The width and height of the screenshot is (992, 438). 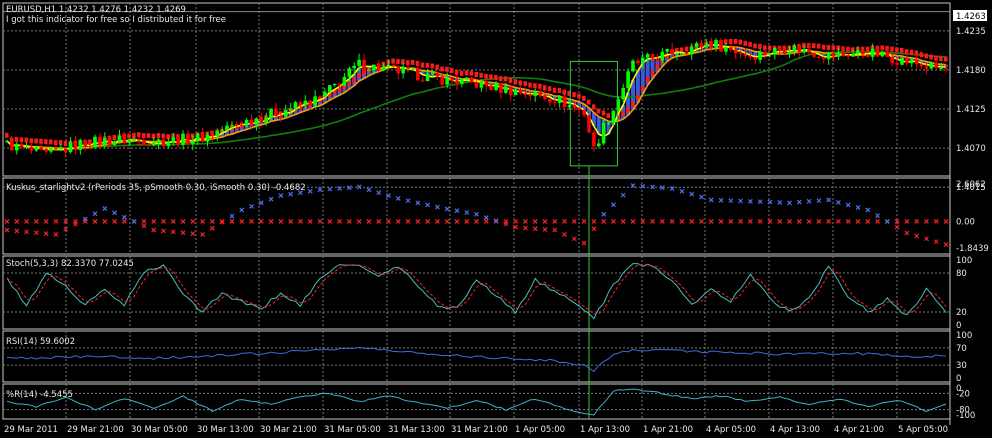 What do you see at coordinates (70, 264) in the screenshot?
I see `stoch-label: Stoch(5,3,3) 82.3370 77.0245` at bounding box center [70, 264].